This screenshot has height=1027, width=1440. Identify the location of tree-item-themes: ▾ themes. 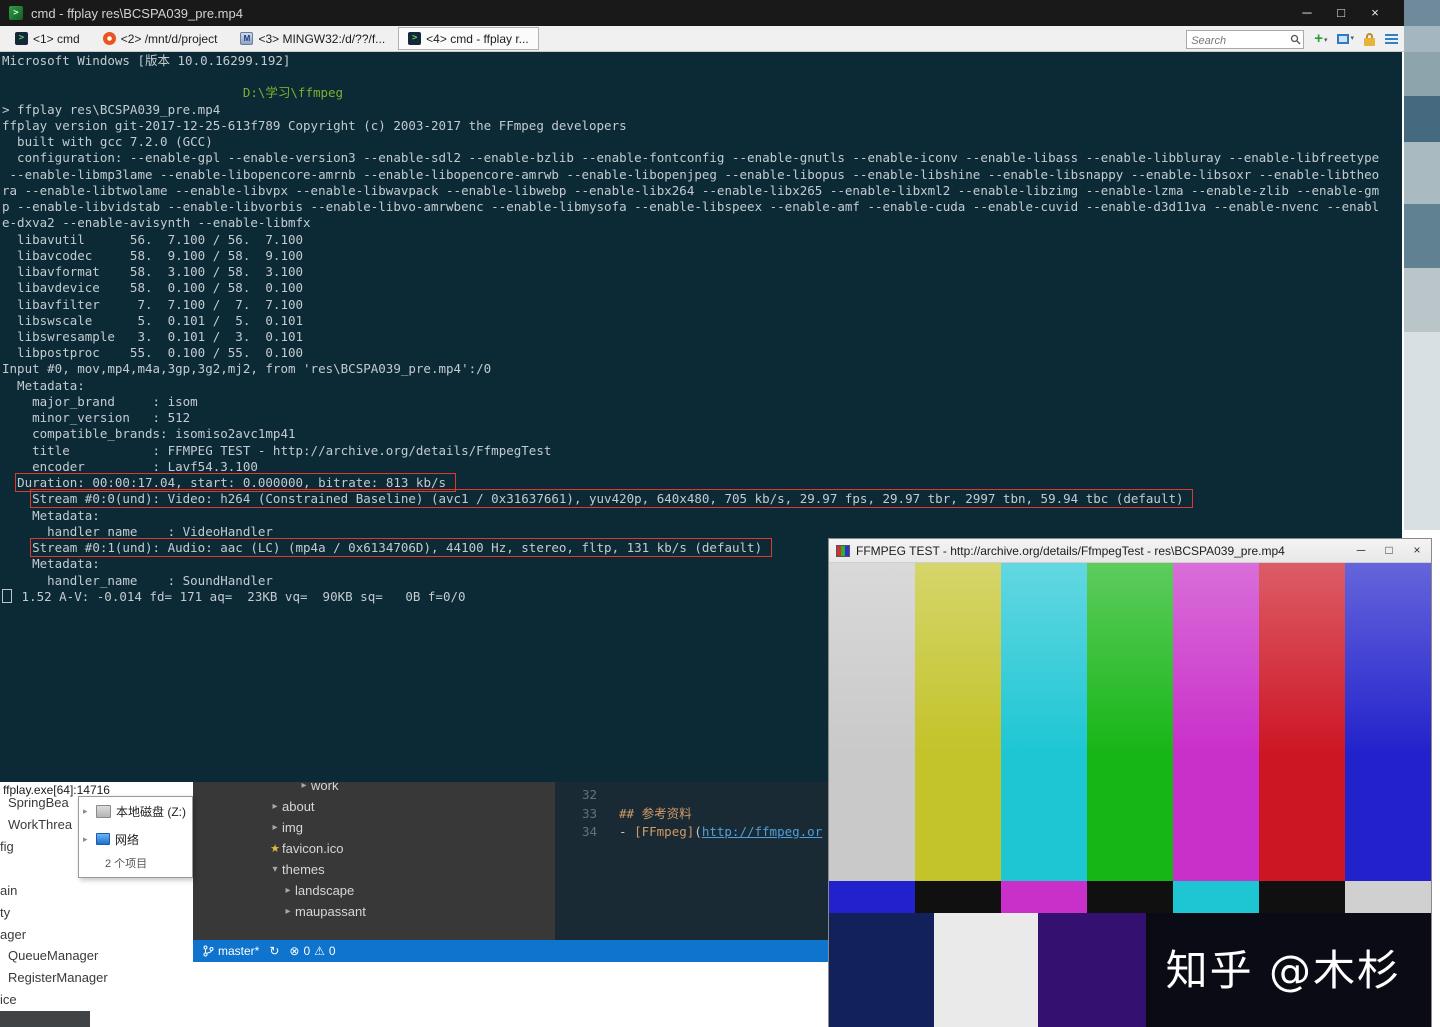
(374, 869).